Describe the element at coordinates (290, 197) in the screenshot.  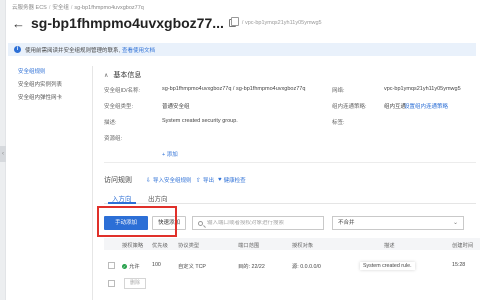
I see `direction-tabs: 入方向 出方向` at that location.